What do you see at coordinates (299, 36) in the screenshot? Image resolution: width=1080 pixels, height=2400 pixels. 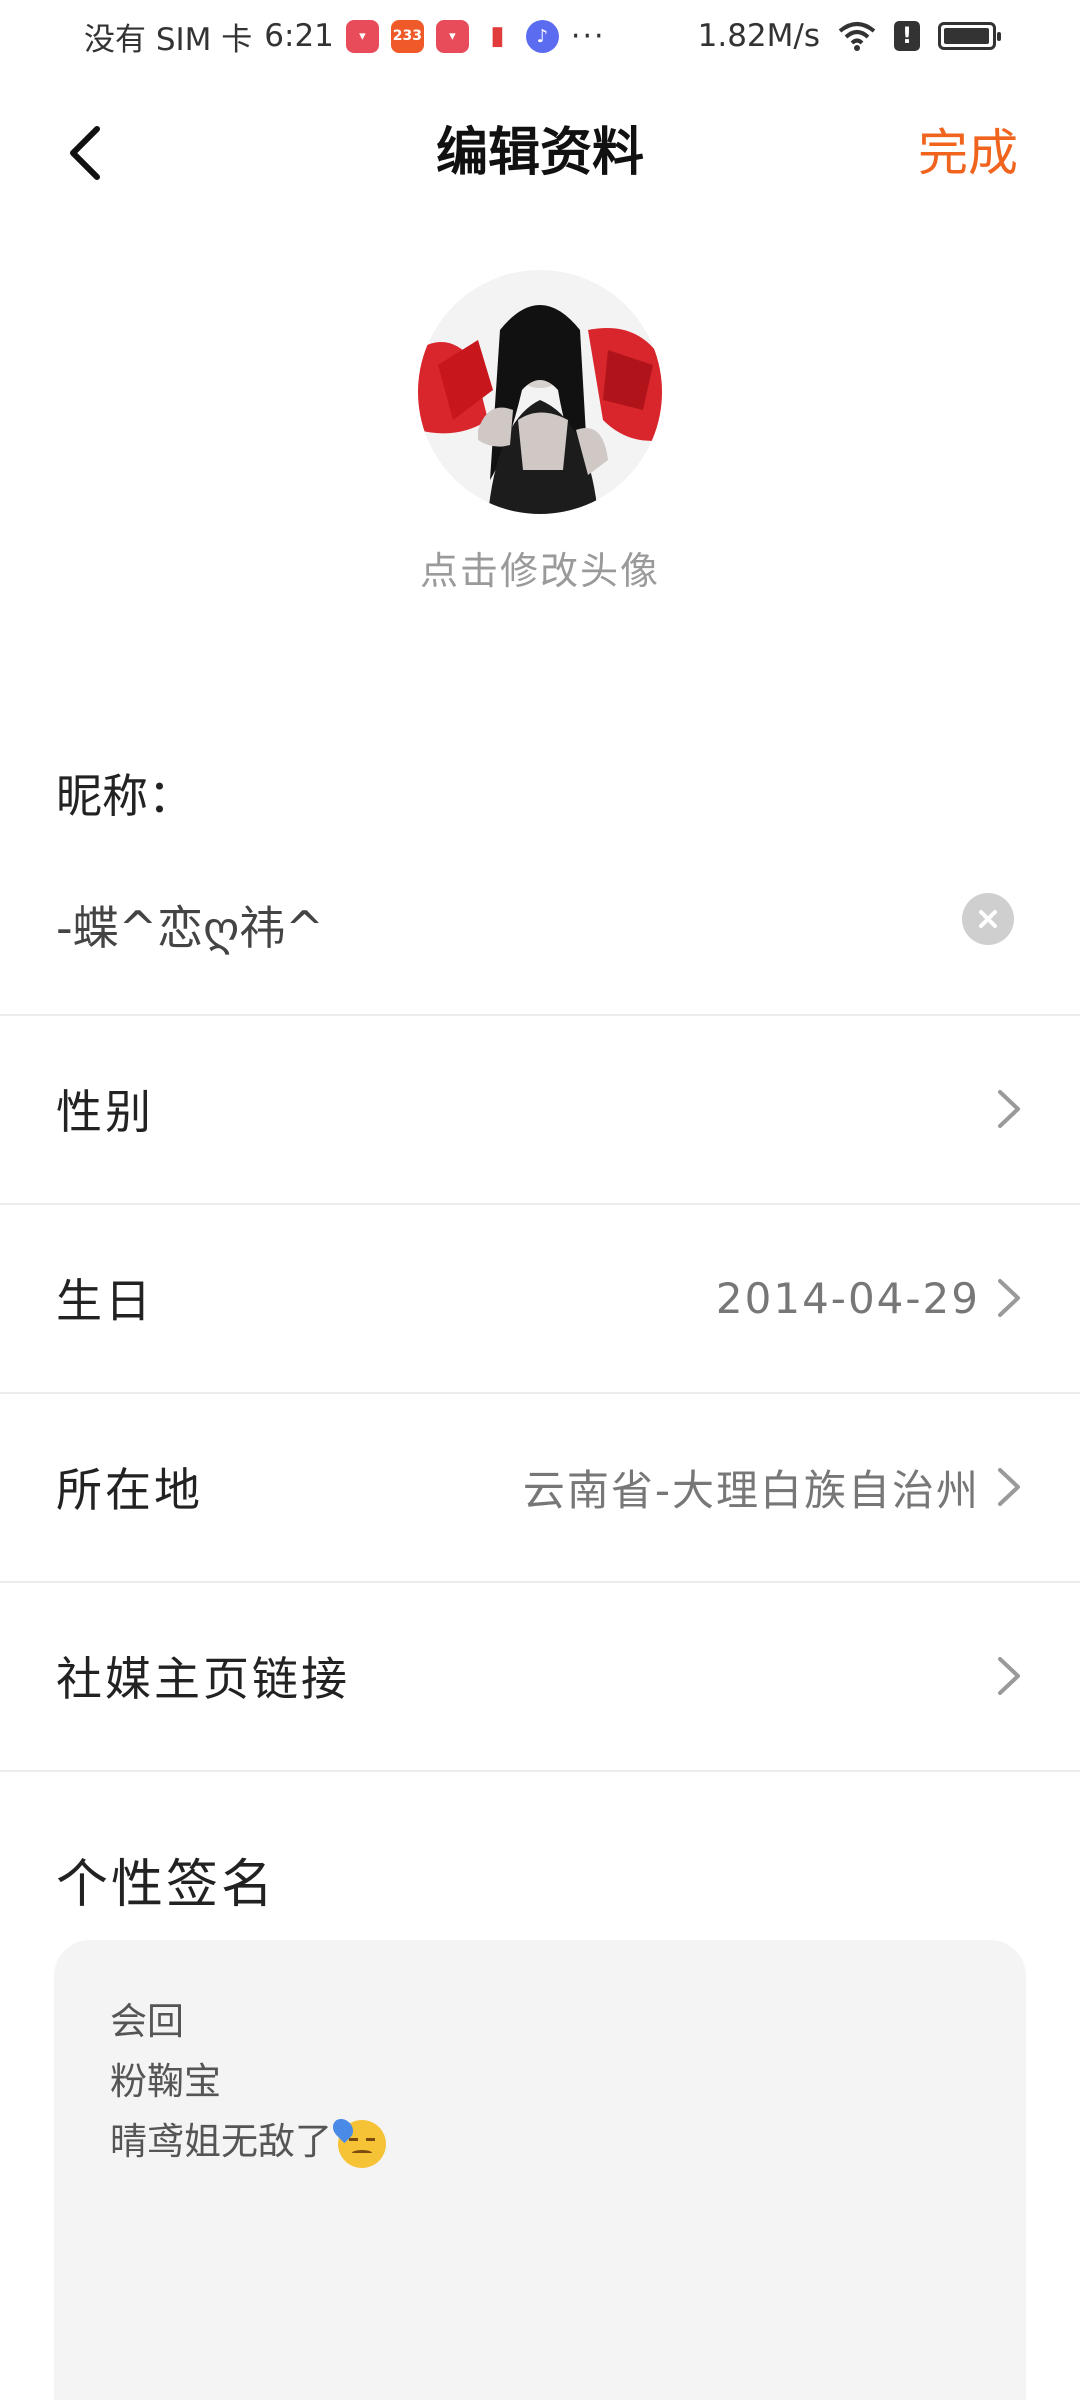 I see `clock-text: 6:21` at bounding box center [299, 36].